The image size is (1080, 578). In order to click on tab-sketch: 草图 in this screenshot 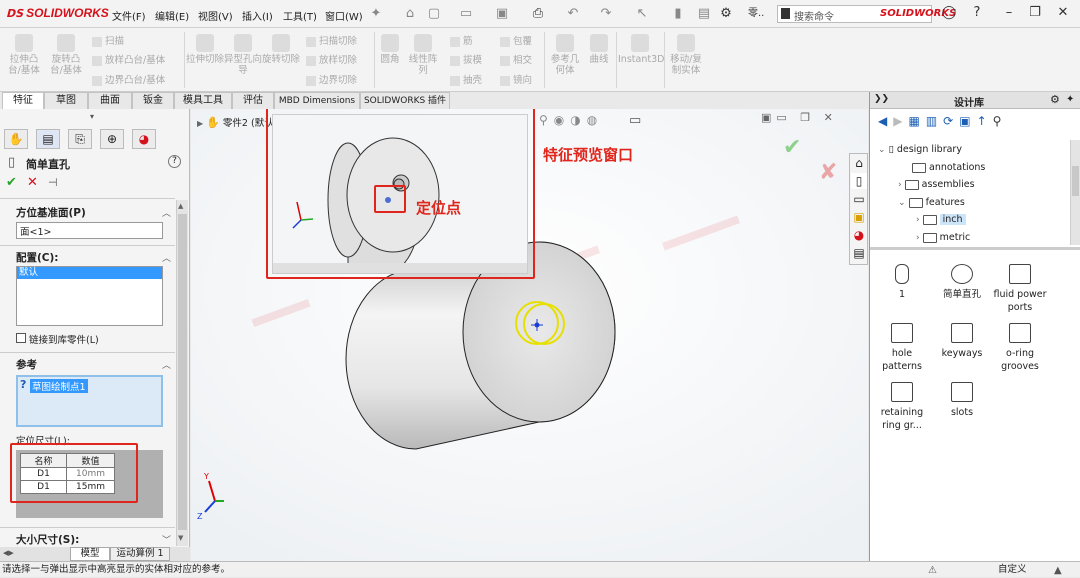, I will do `click(66, 100)`.